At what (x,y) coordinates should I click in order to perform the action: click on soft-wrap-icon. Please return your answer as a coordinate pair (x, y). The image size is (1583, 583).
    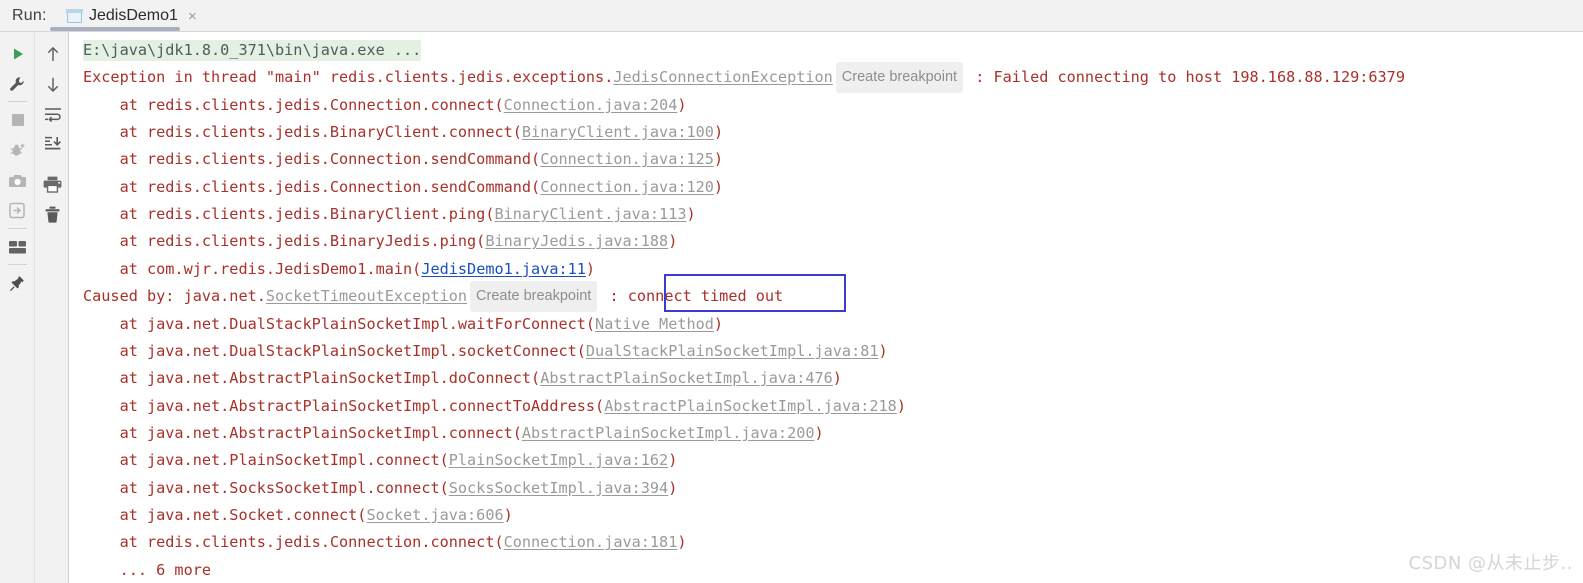
    Looking at the image, I should click on (53, 114).